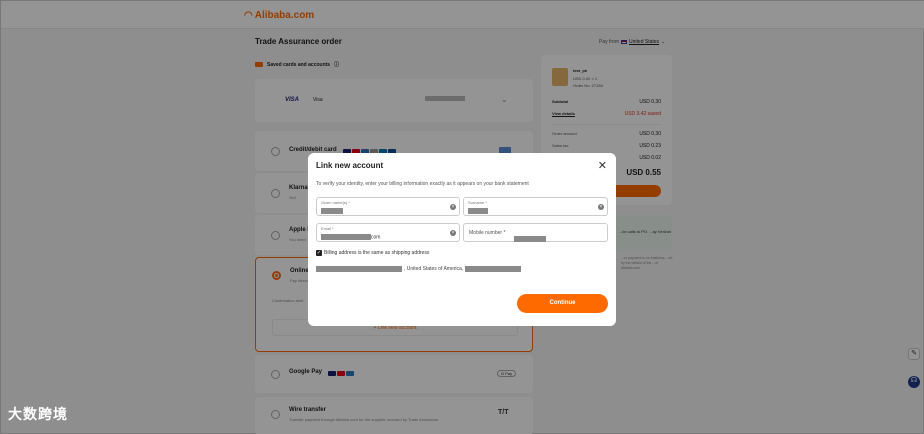  I want to click on surname-value, so click(478, 211).